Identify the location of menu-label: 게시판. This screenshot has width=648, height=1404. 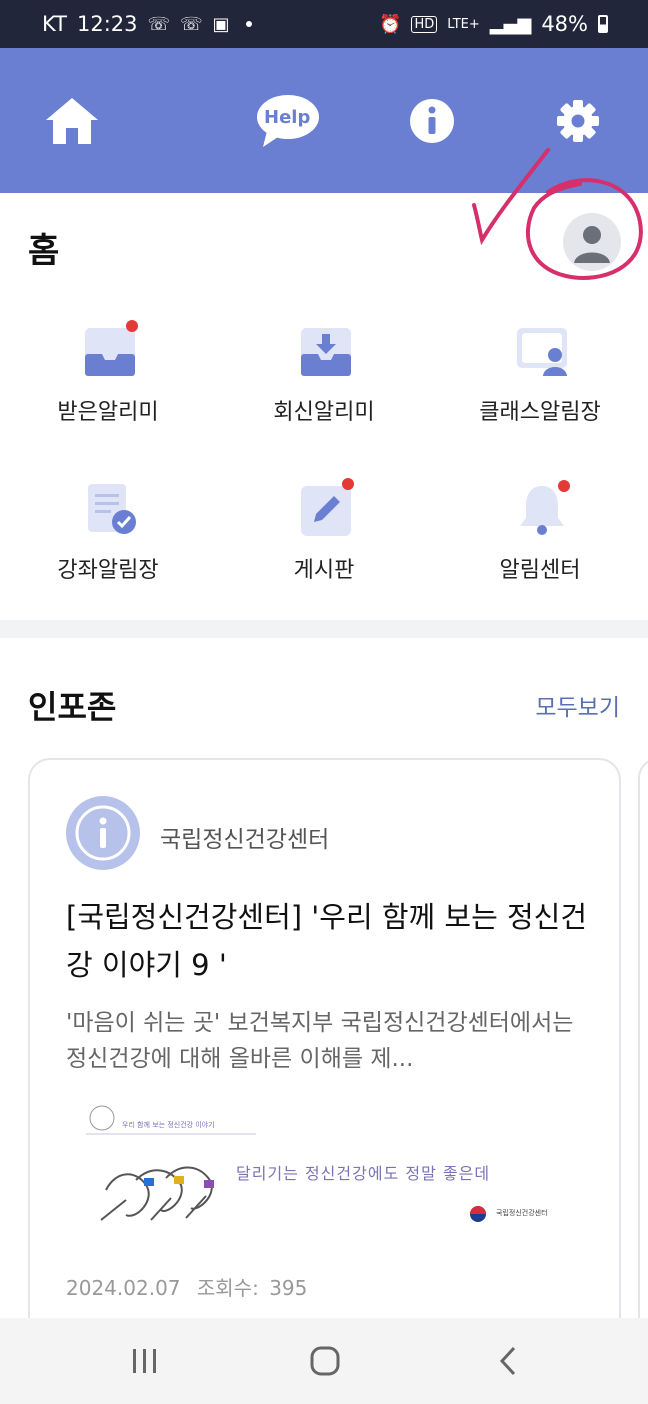
(324, 570).